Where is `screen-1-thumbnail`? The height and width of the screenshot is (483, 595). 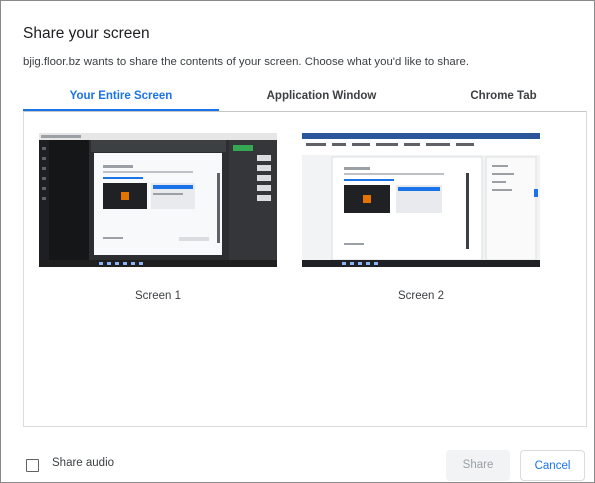 screen-1-thumbnail is located at coordinates (158, 200).